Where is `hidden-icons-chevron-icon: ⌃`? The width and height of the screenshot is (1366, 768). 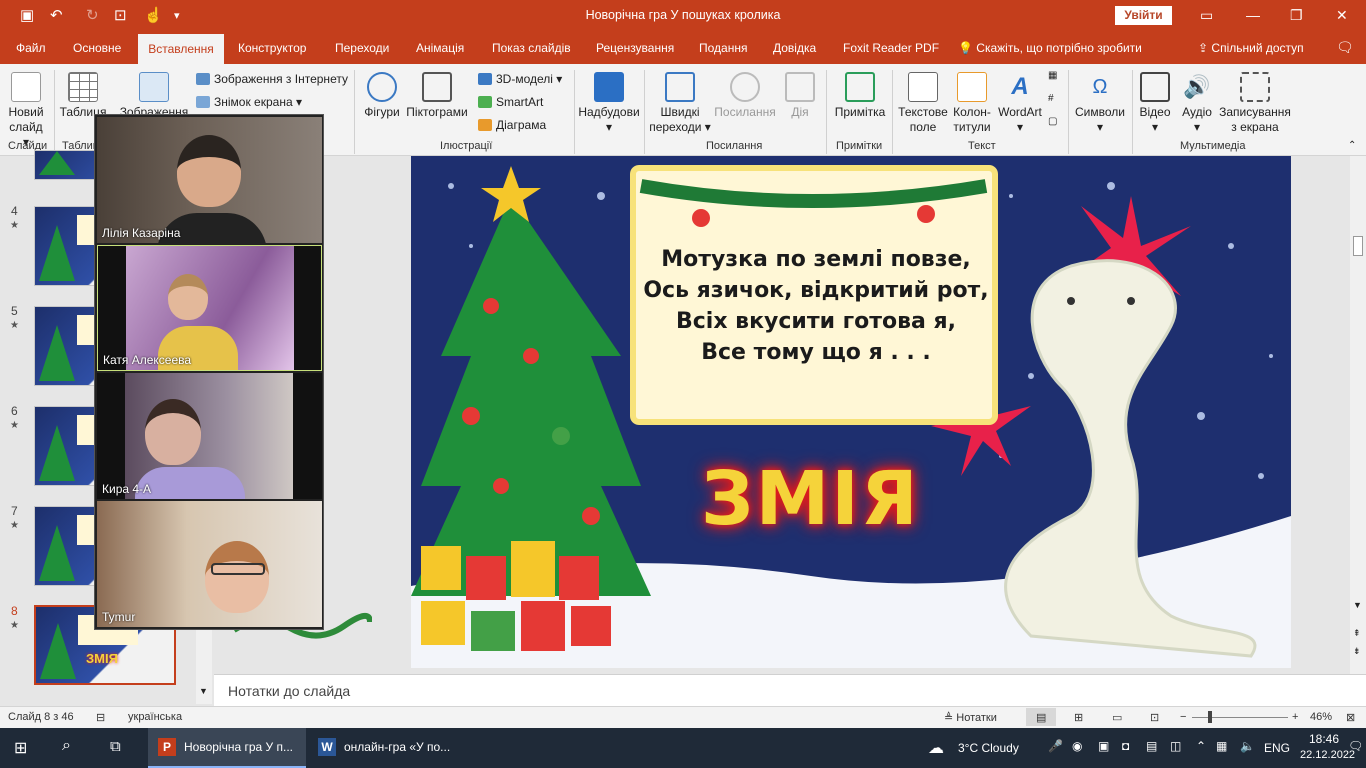 hidden-icons-chevron-icon: ⌃ is located at coordinates (1201, 746).